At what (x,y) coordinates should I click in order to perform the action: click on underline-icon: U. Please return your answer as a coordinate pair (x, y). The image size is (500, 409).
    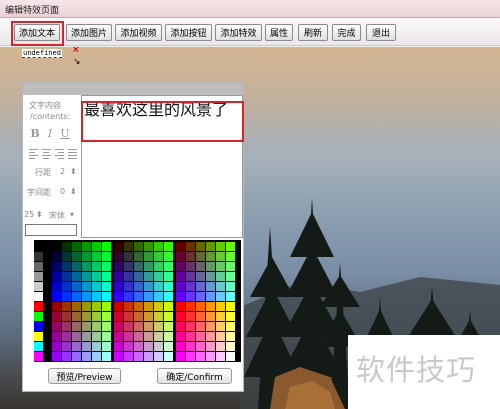
    Looking at the image, I should click on (65, 134).